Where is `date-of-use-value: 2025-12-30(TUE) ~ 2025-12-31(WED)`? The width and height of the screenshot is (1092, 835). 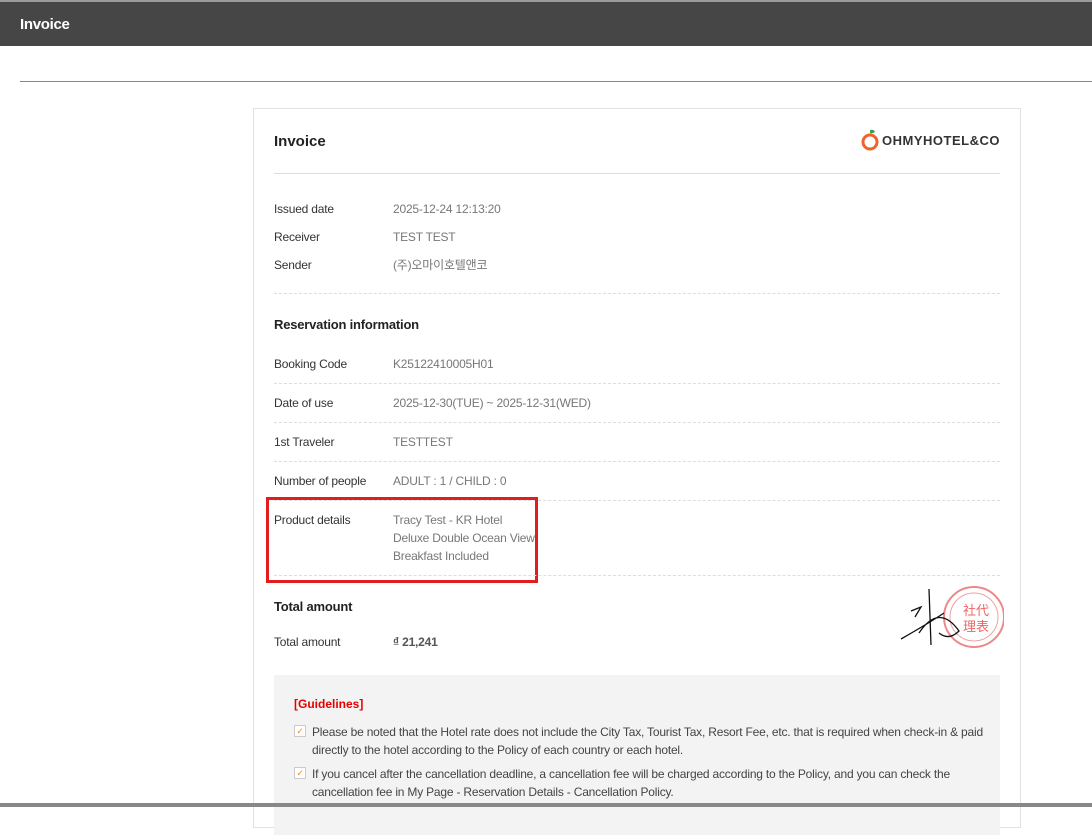
date-of-use-value: 2025-12-30(TUE) ~ 2025-12-31(WED) is located at coordinates (492, 403).